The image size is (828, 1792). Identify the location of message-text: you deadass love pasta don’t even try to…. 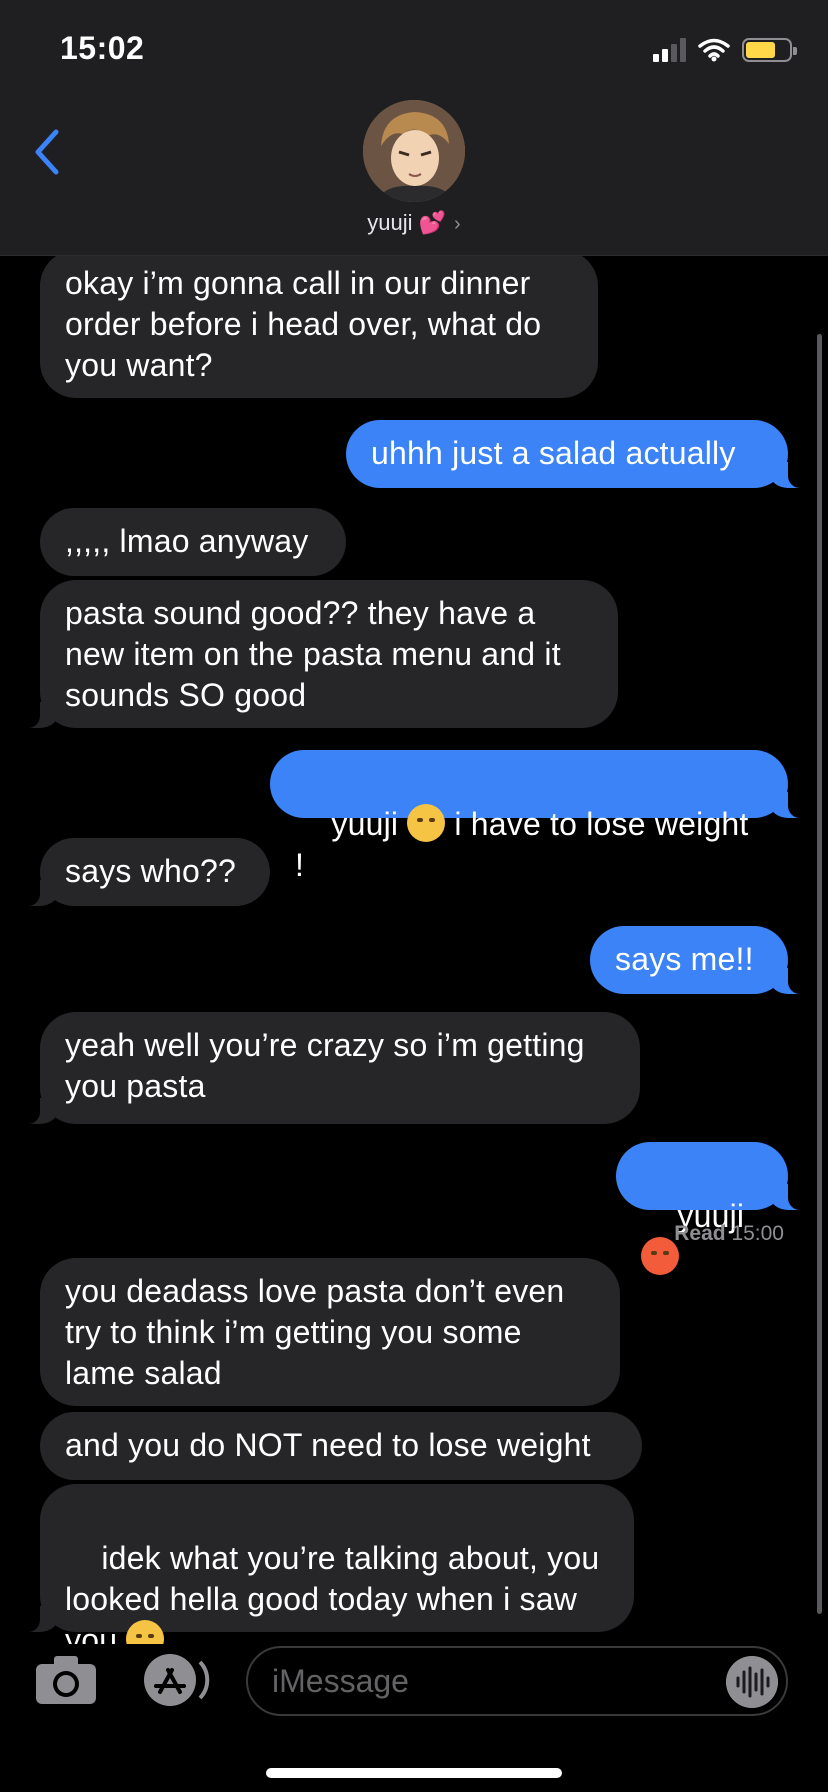
(315, 1332).